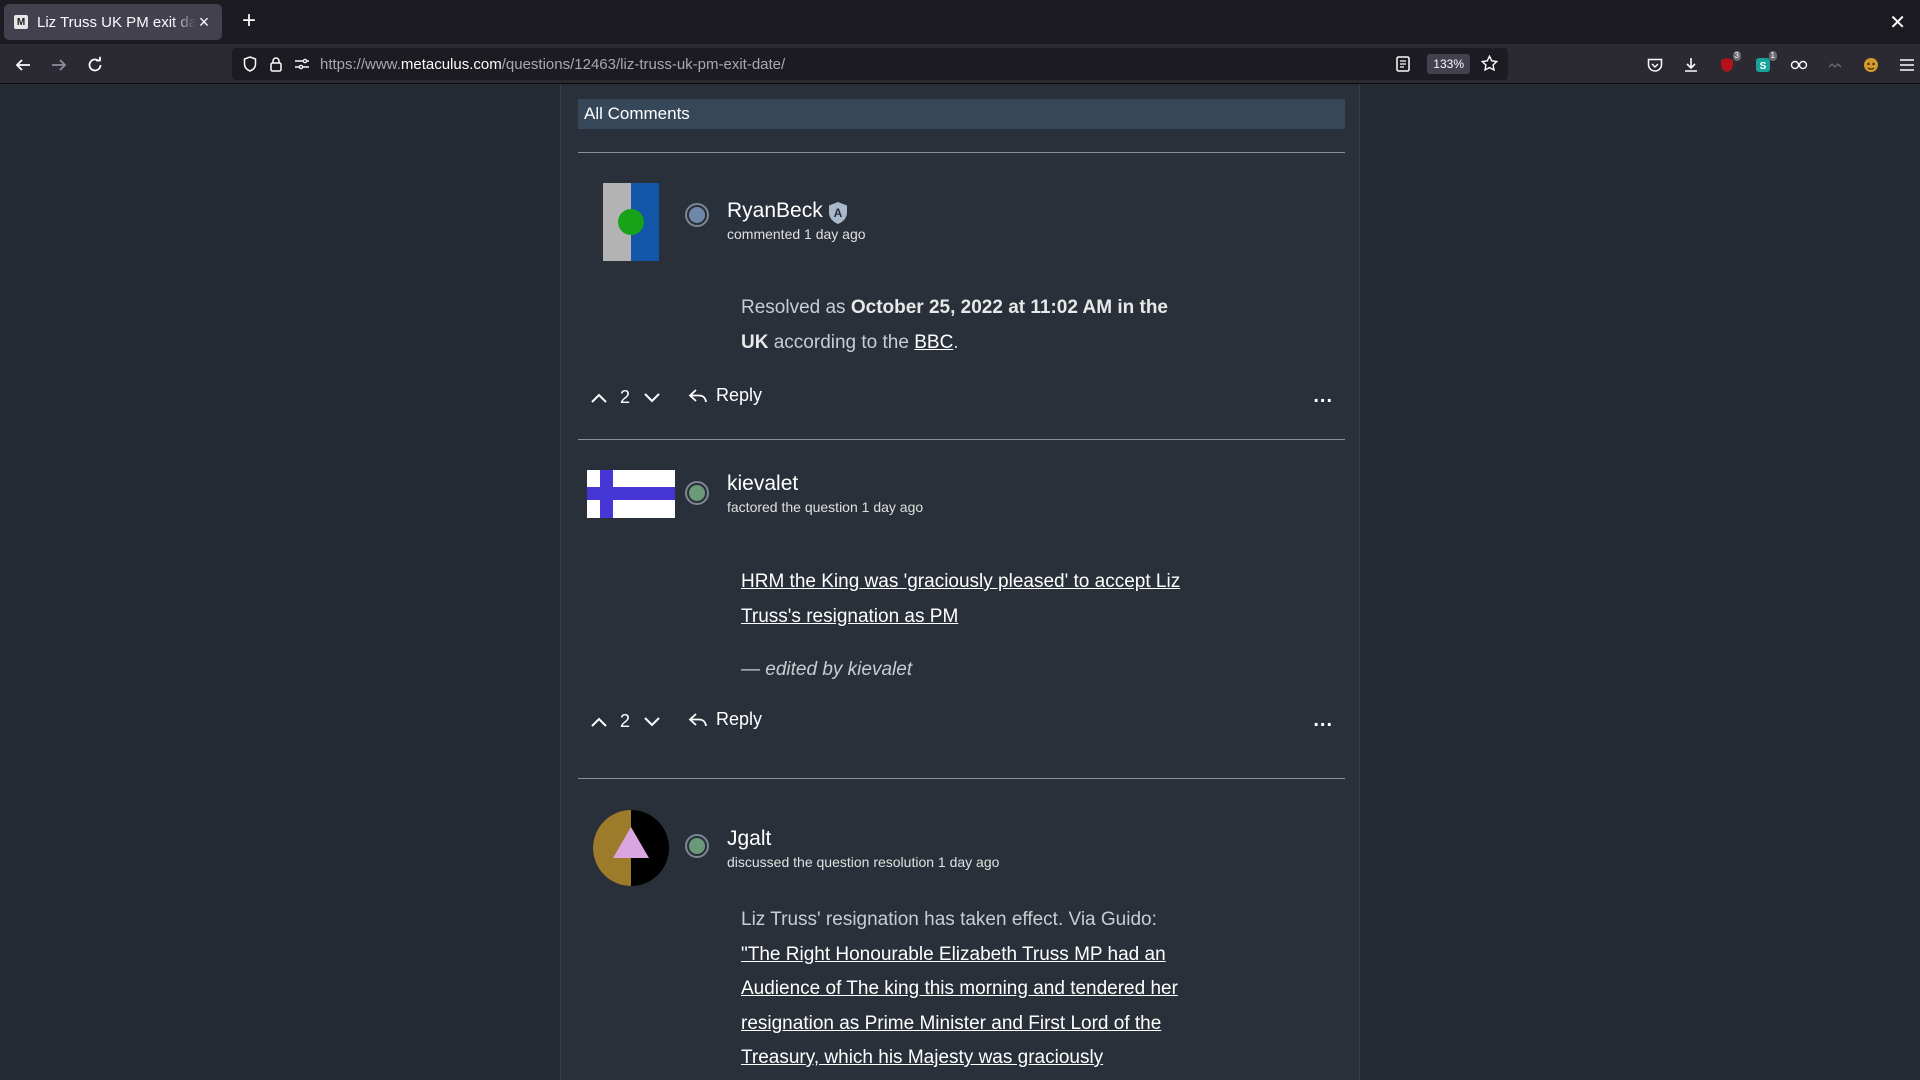  Describe the element at coordinates (1907, 65) in the screenshot. I see `app-menu-icon` at that location.